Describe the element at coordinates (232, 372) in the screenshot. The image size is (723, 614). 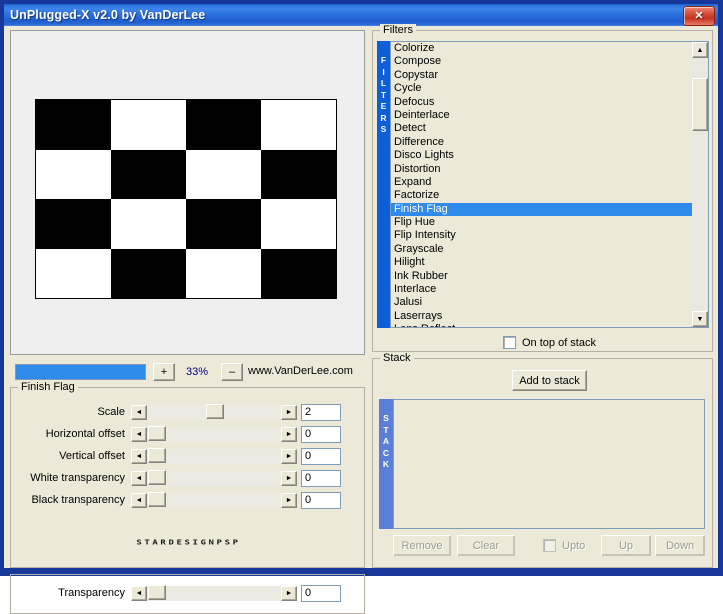
I see `zoom-out-button: –` at that location.